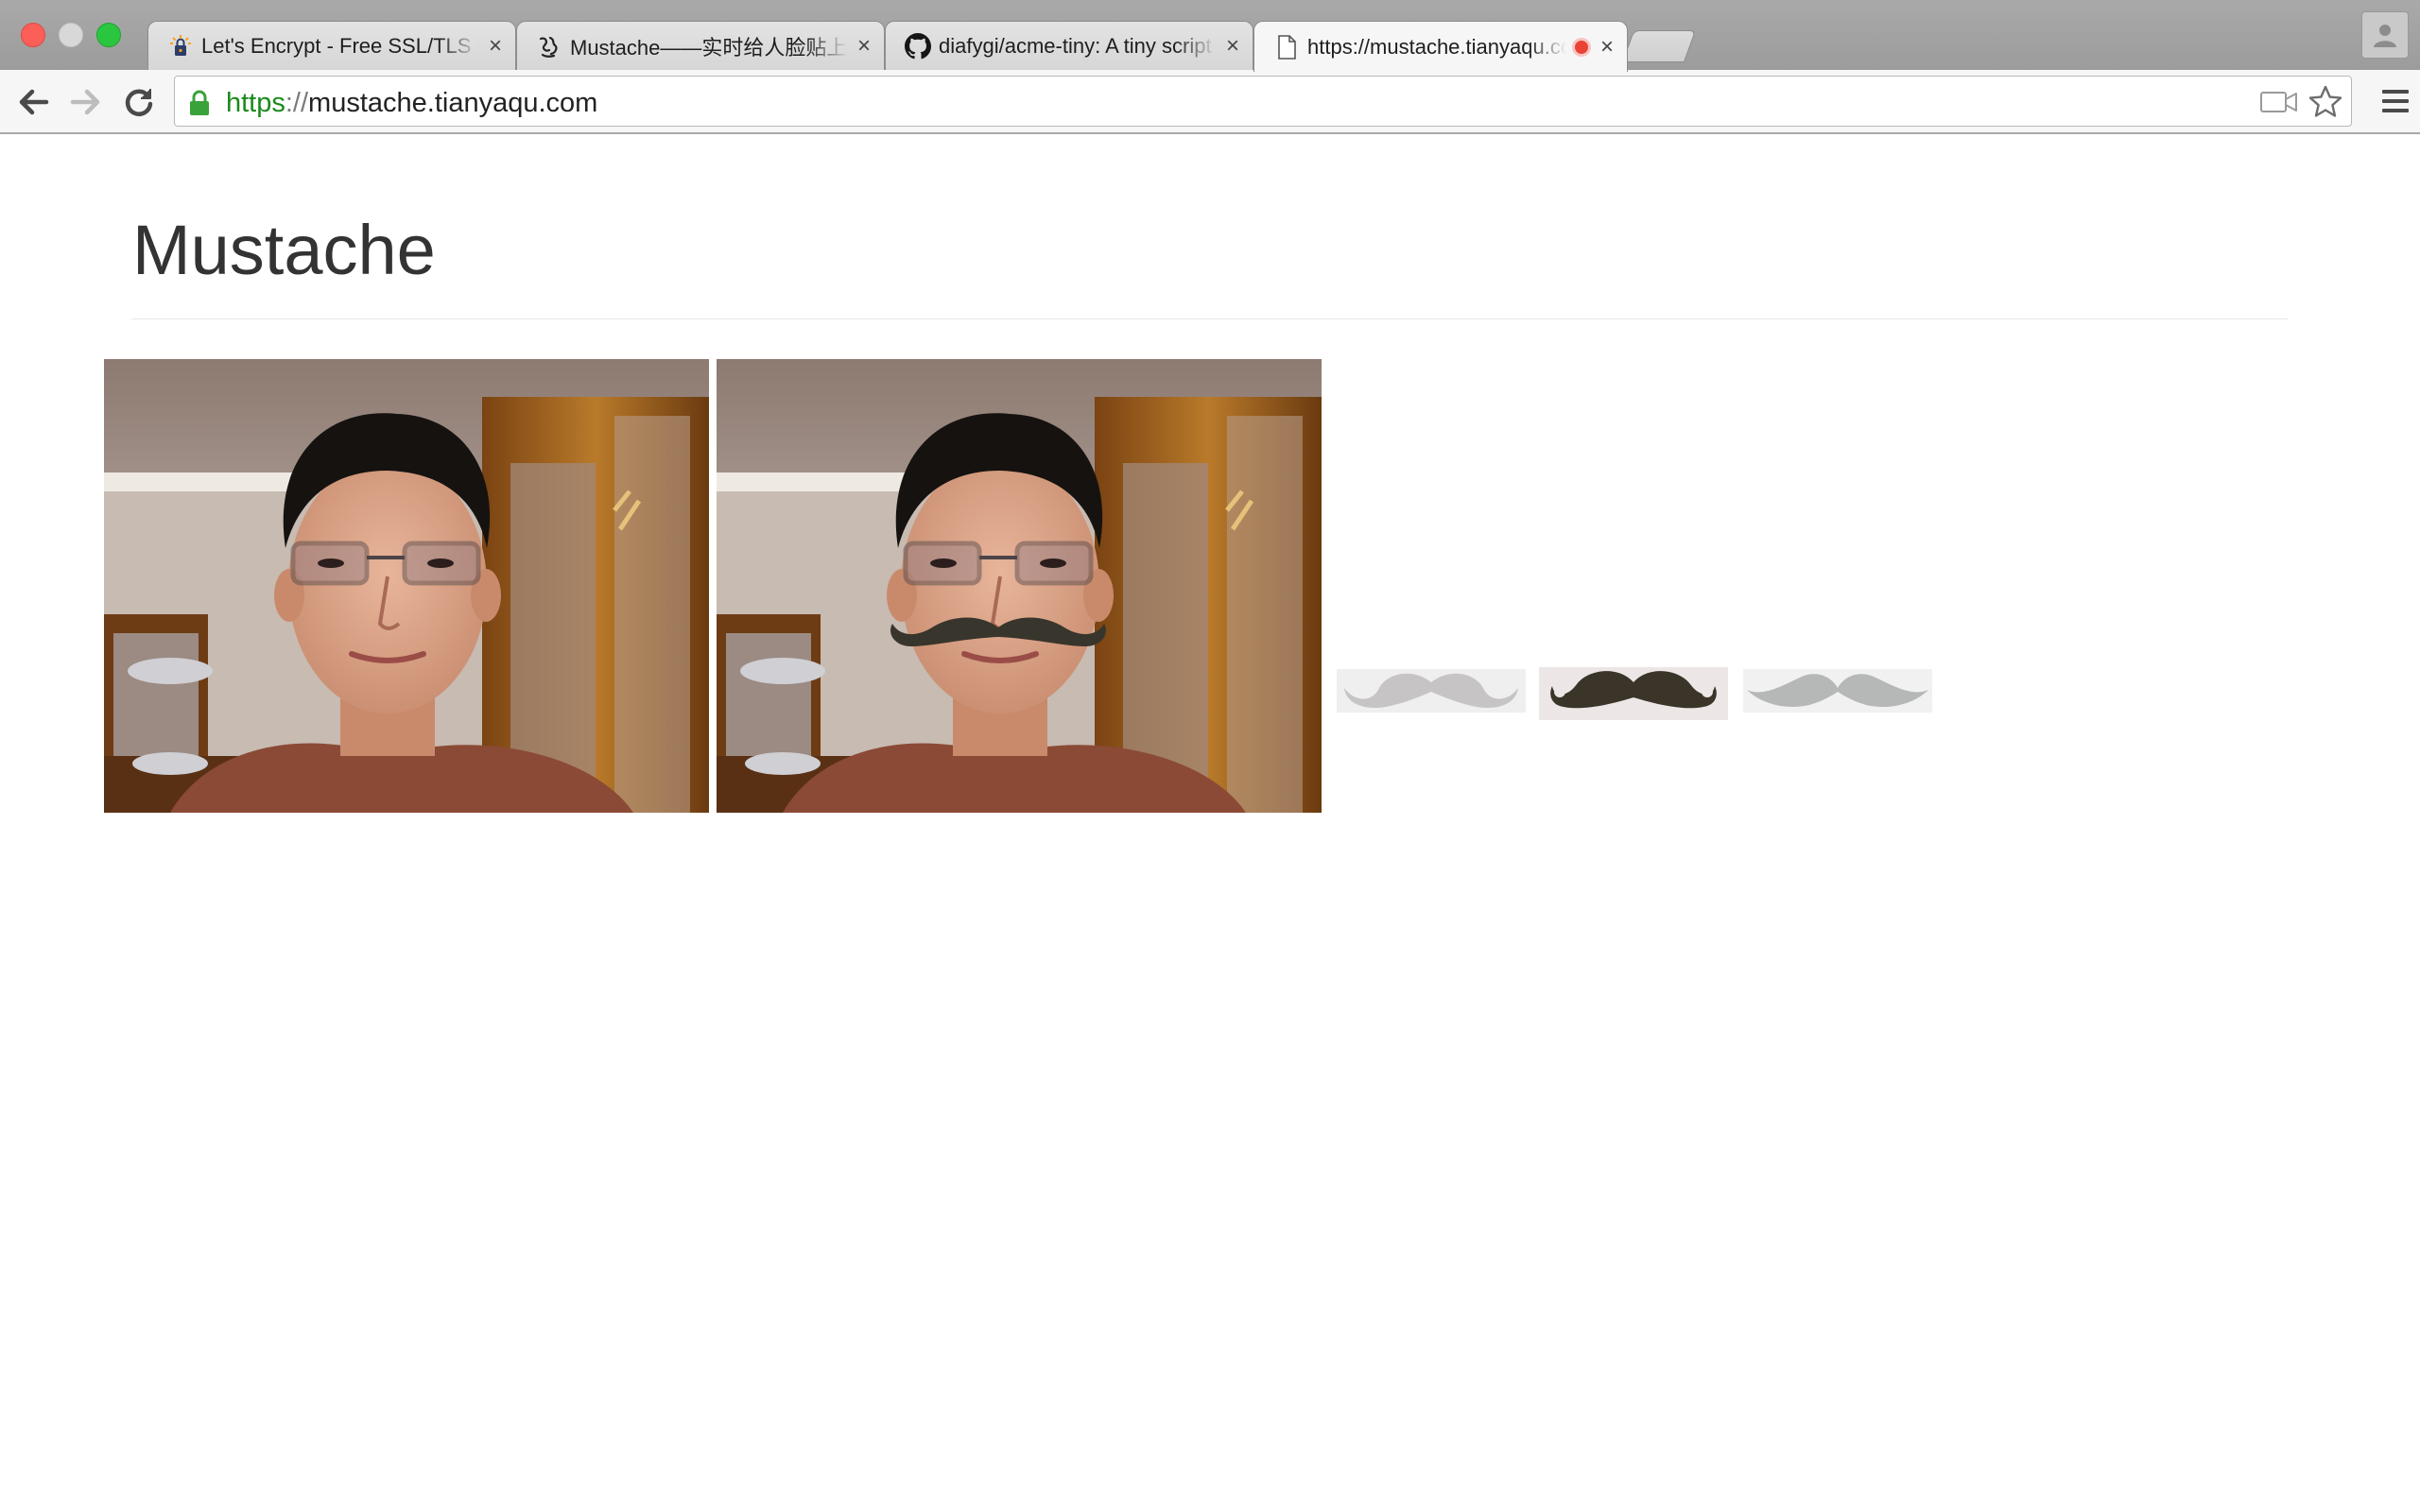  I want to click on webcam-photo-with-mustache, so click(1019, 586).